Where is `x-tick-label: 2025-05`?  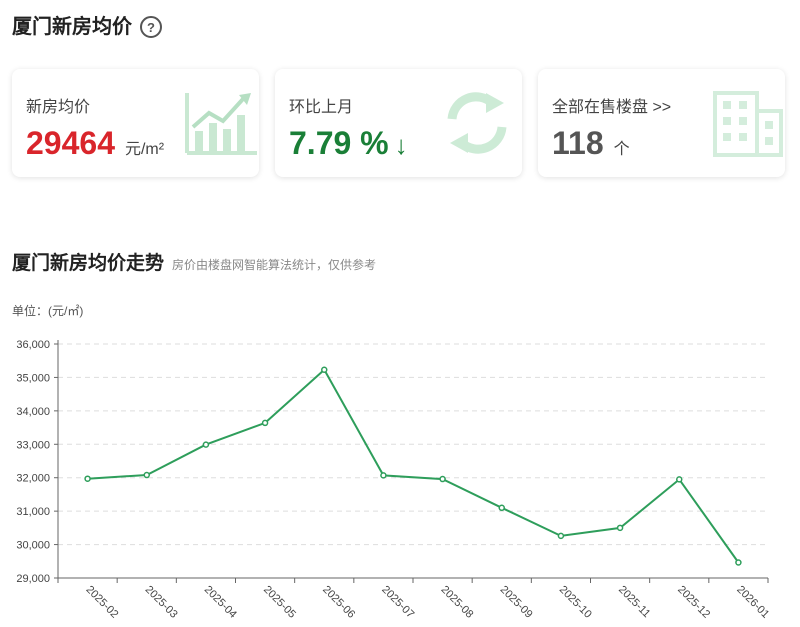 x-tick-label: 2025-05 is located at coordinates (279, 602).